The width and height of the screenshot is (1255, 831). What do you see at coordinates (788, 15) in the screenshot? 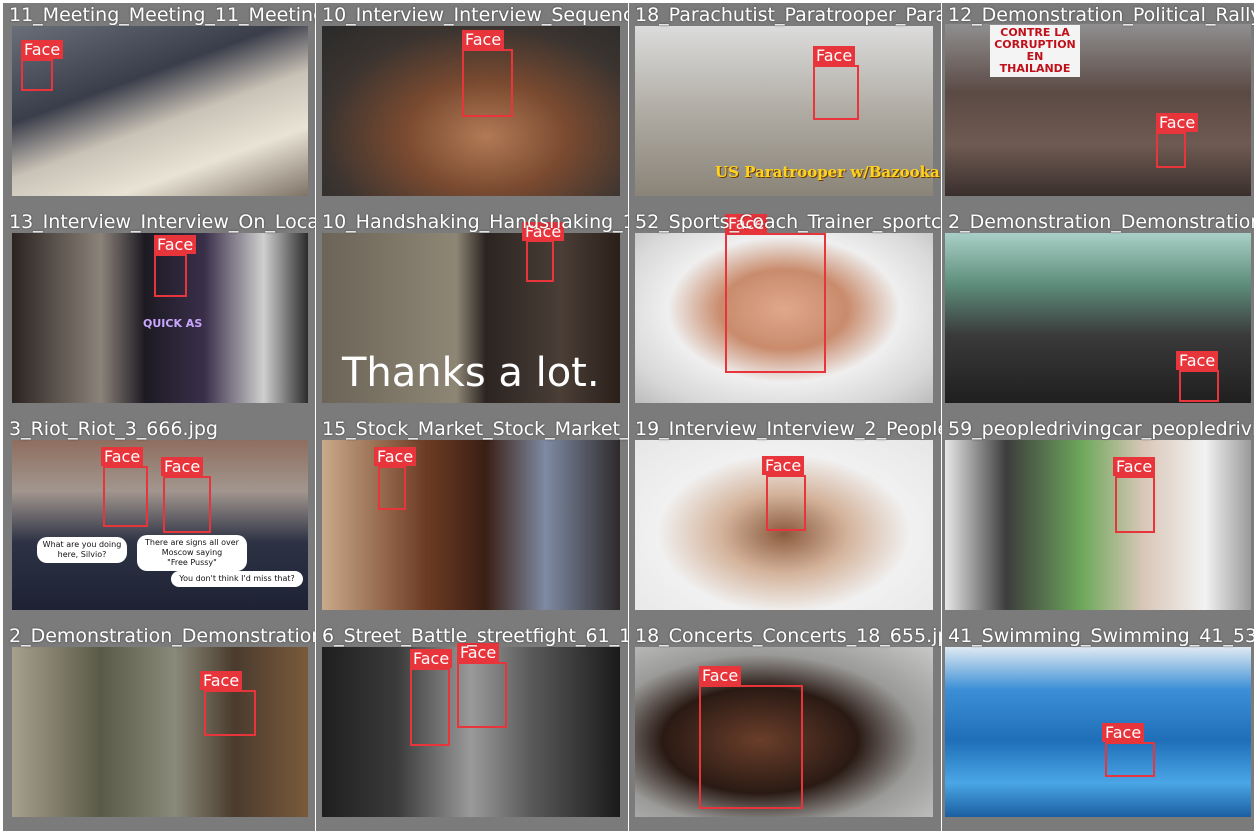
I see `tile-filename: 18_Parachutist_Paratrooper_Parachutist_1` at bounding box center [788, 15].